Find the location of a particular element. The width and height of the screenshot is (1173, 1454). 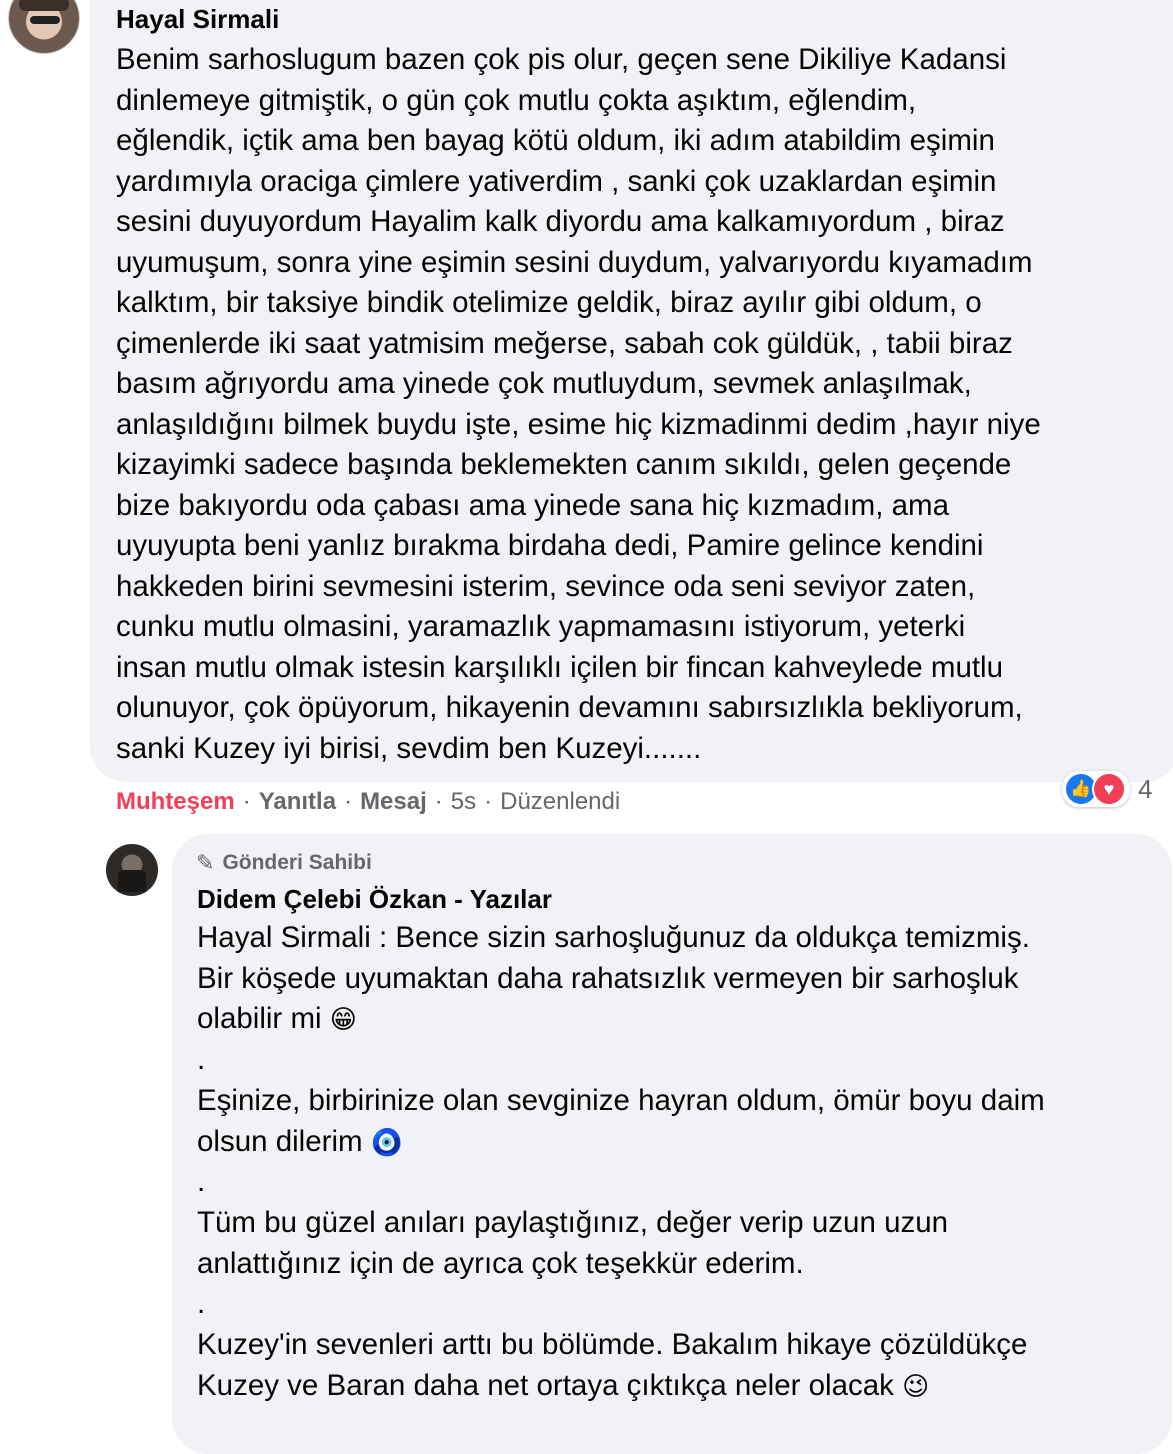

reaction-summary: 👍 ♥ 4 is located at coordinates (1107, 789).